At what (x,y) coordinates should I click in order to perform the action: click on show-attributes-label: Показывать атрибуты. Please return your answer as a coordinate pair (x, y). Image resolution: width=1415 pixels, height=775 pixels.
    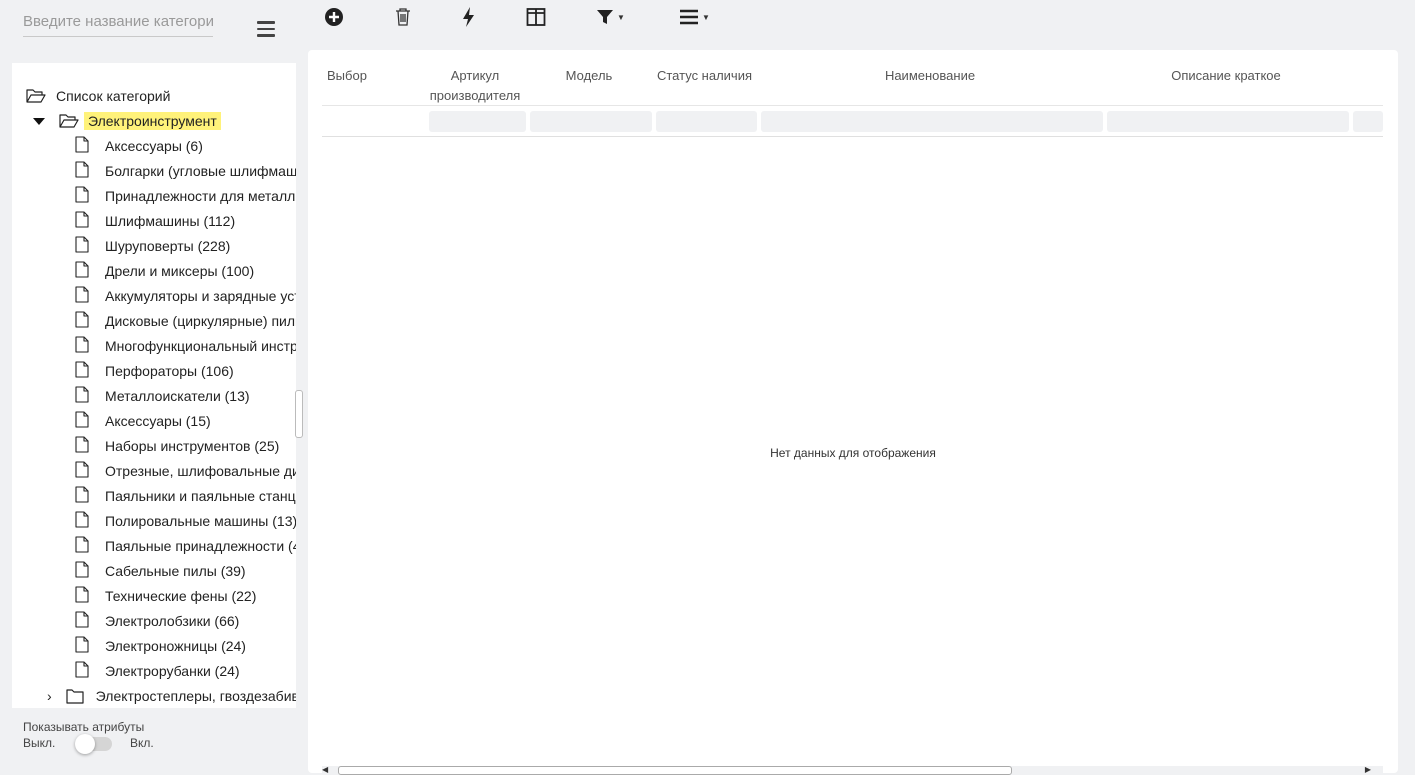
    Looking at the image, I should click on (84, 727).